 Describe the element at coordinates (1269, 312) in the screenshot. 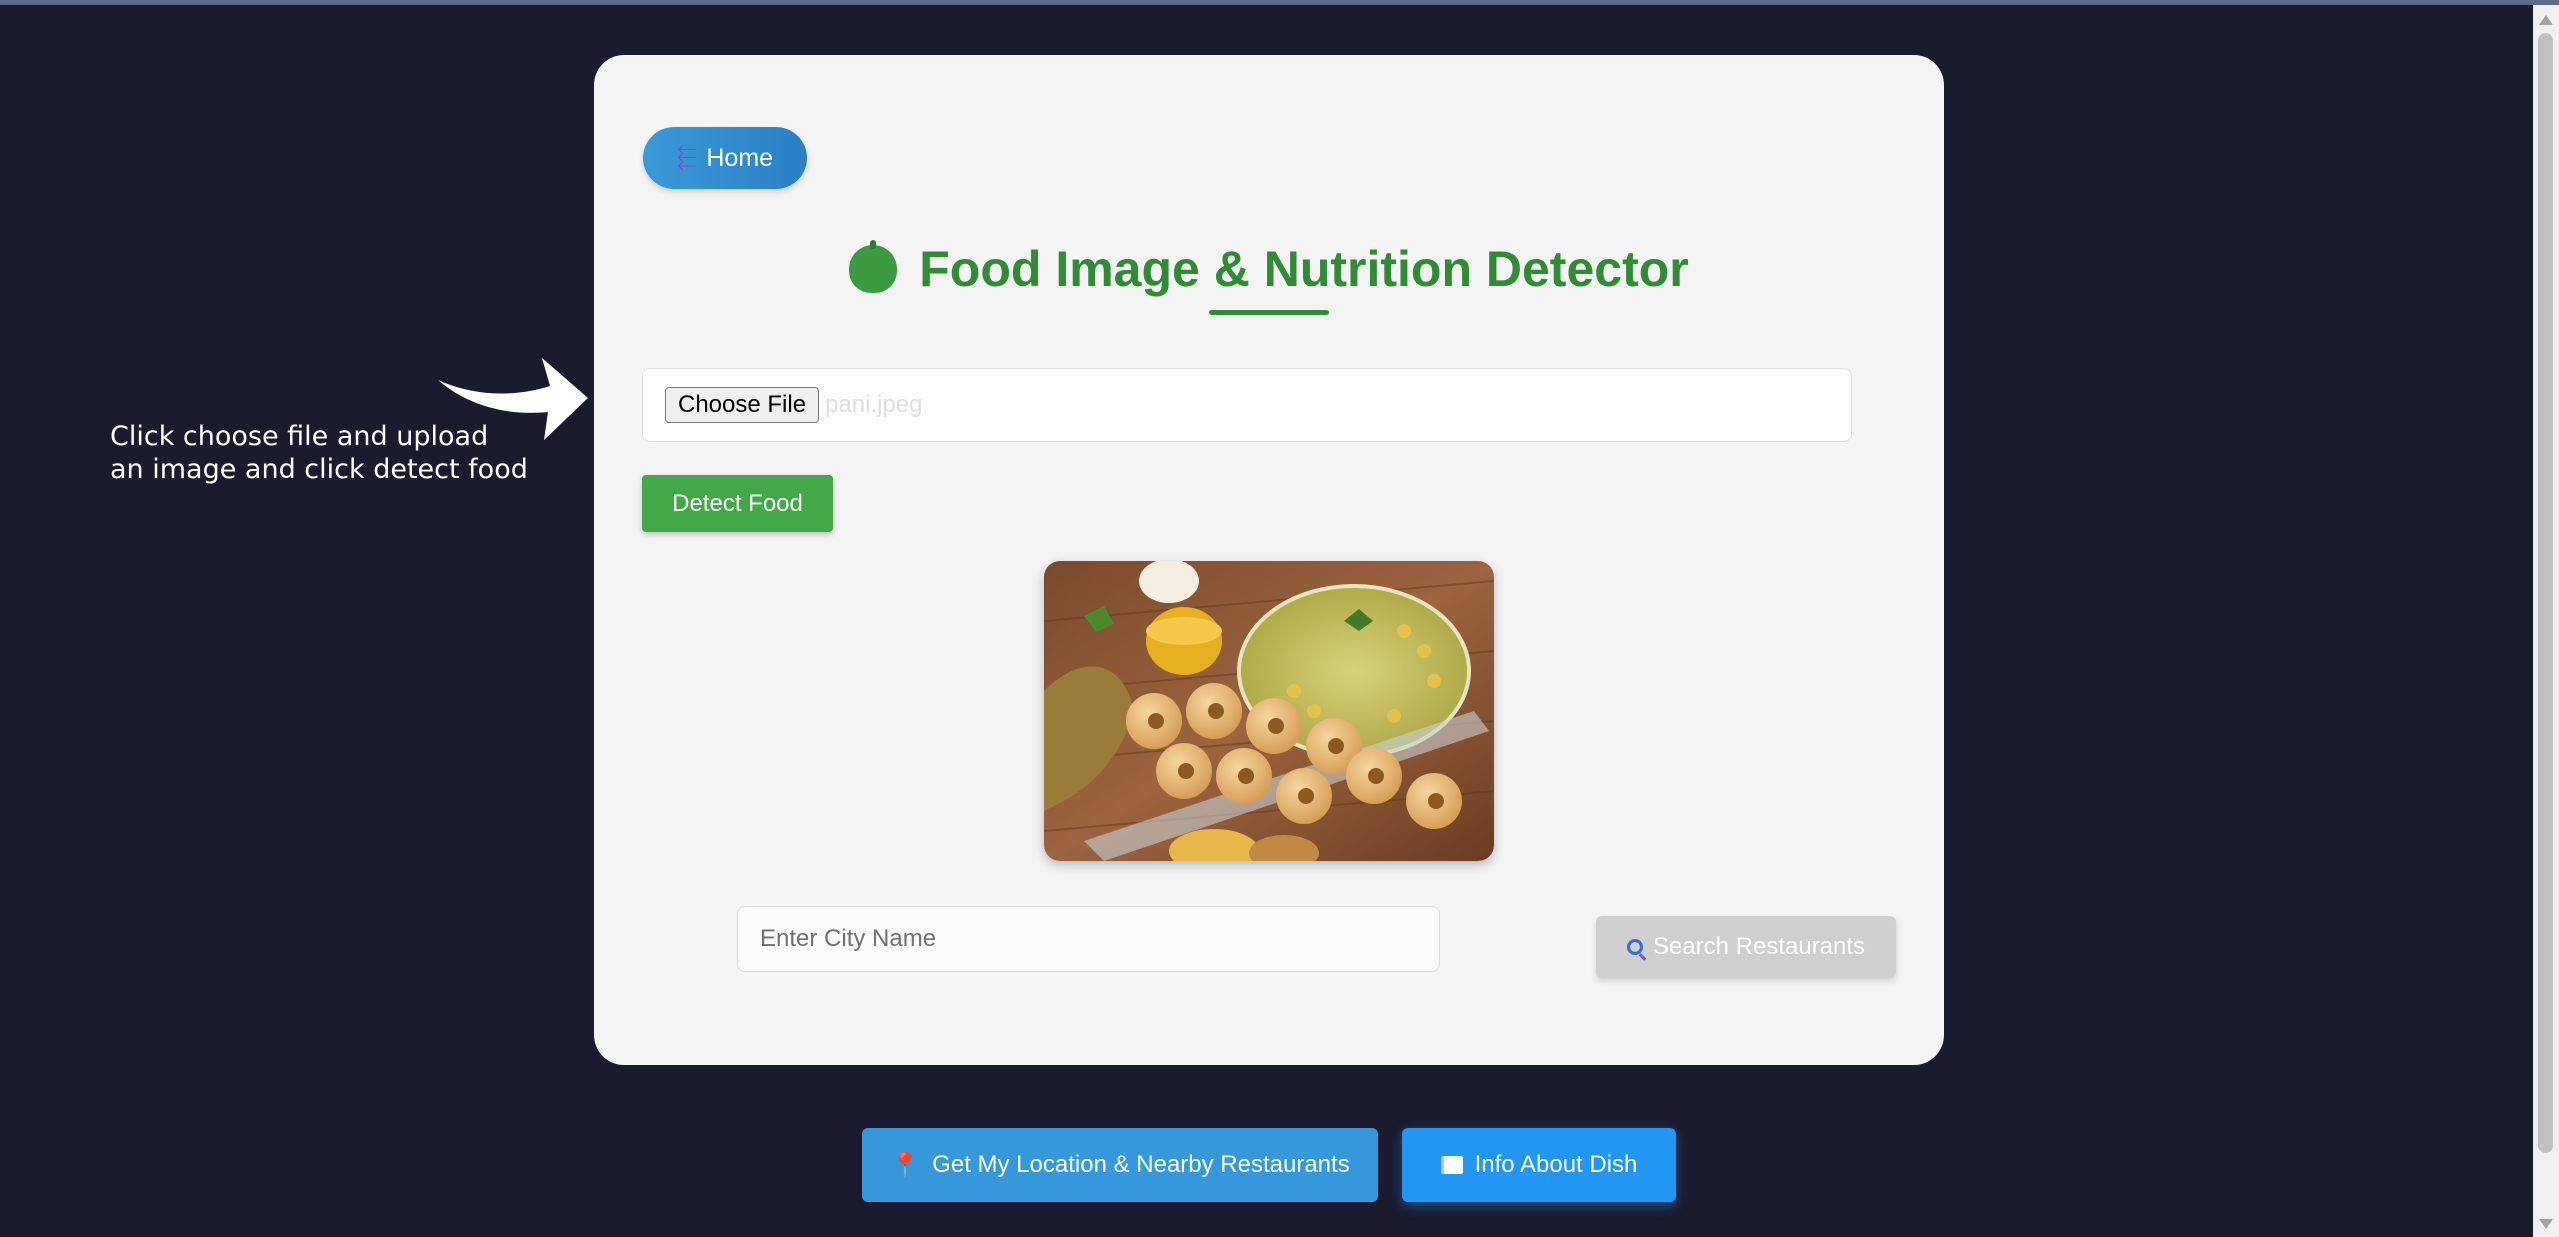

I see `title-underline` at that location.